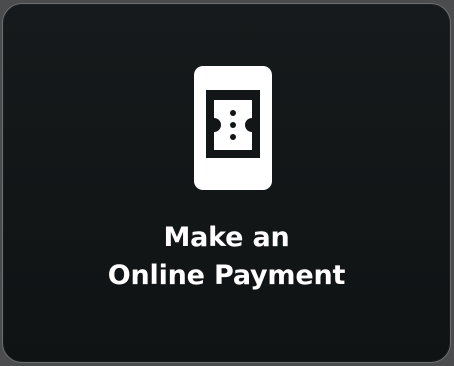 The width and height of the screenshot is (454, 366). I want to click on mobile-ticket-icon, so click(233, 128).